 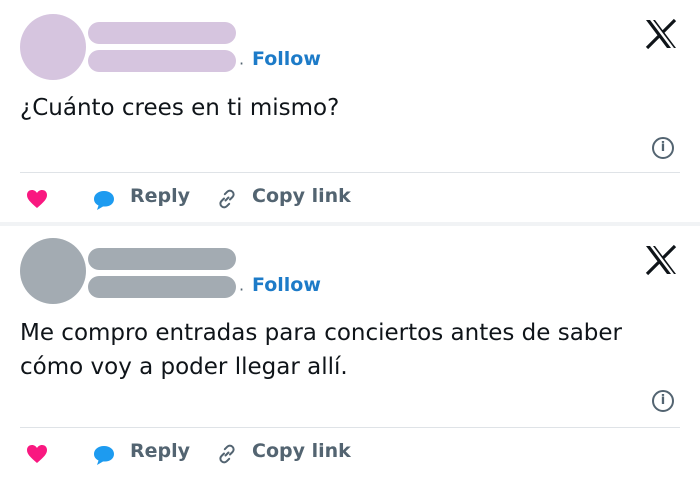 I want to click on tweet-text: ¿Cuánto crees en ti mismo?, so click(x=350, y=108).